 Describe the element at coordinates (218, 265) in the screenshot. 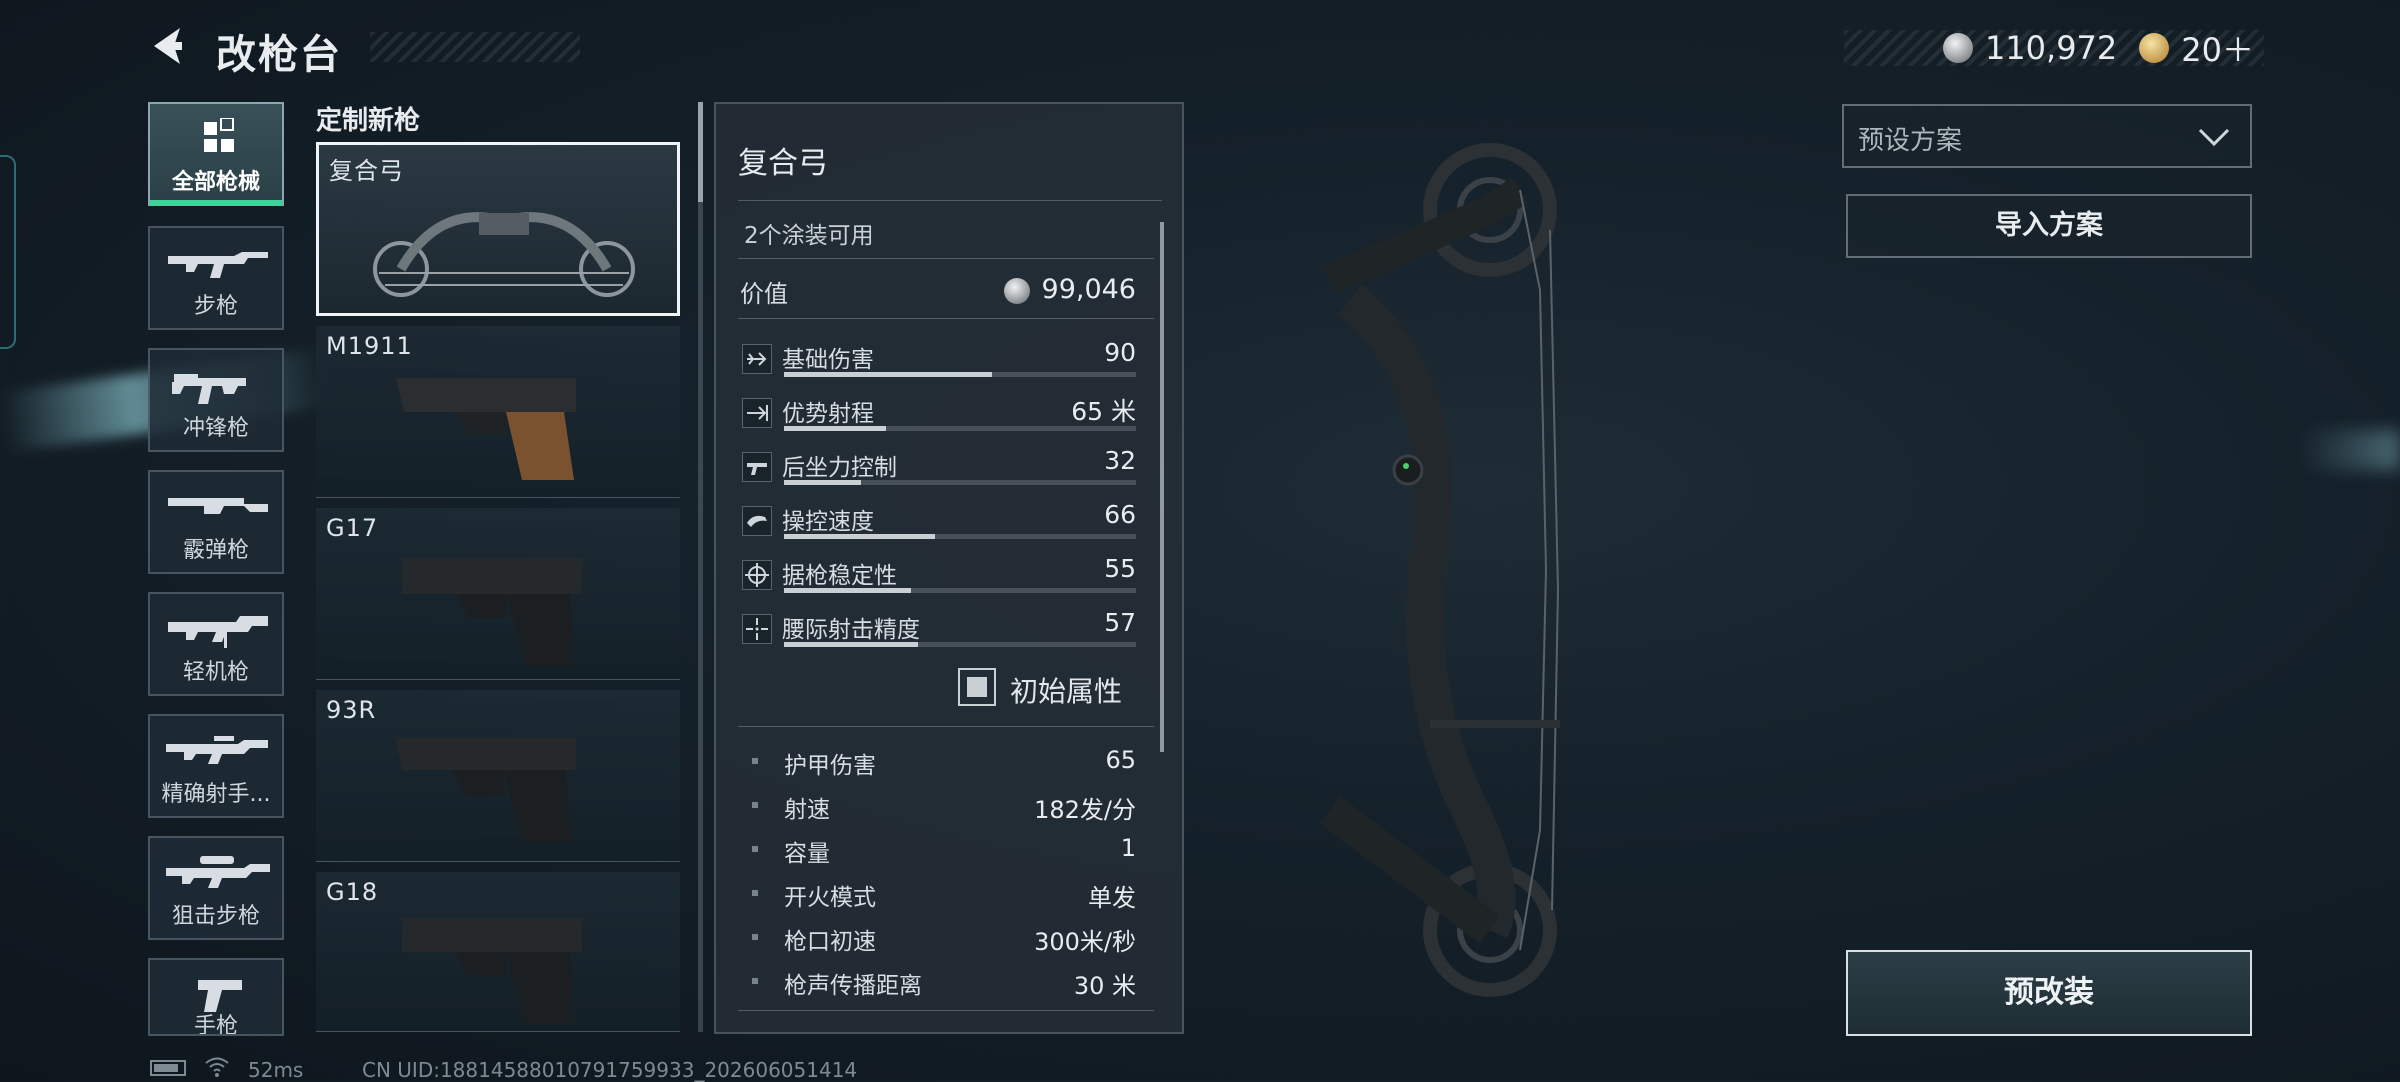

I see `rifle-icon` at that location.